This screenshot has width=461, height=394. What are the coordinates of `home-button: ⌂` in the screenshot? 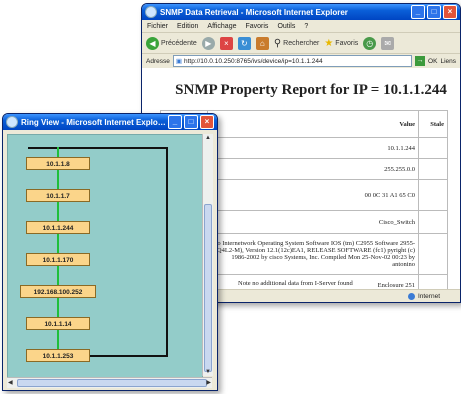 It's located at (262, 43).